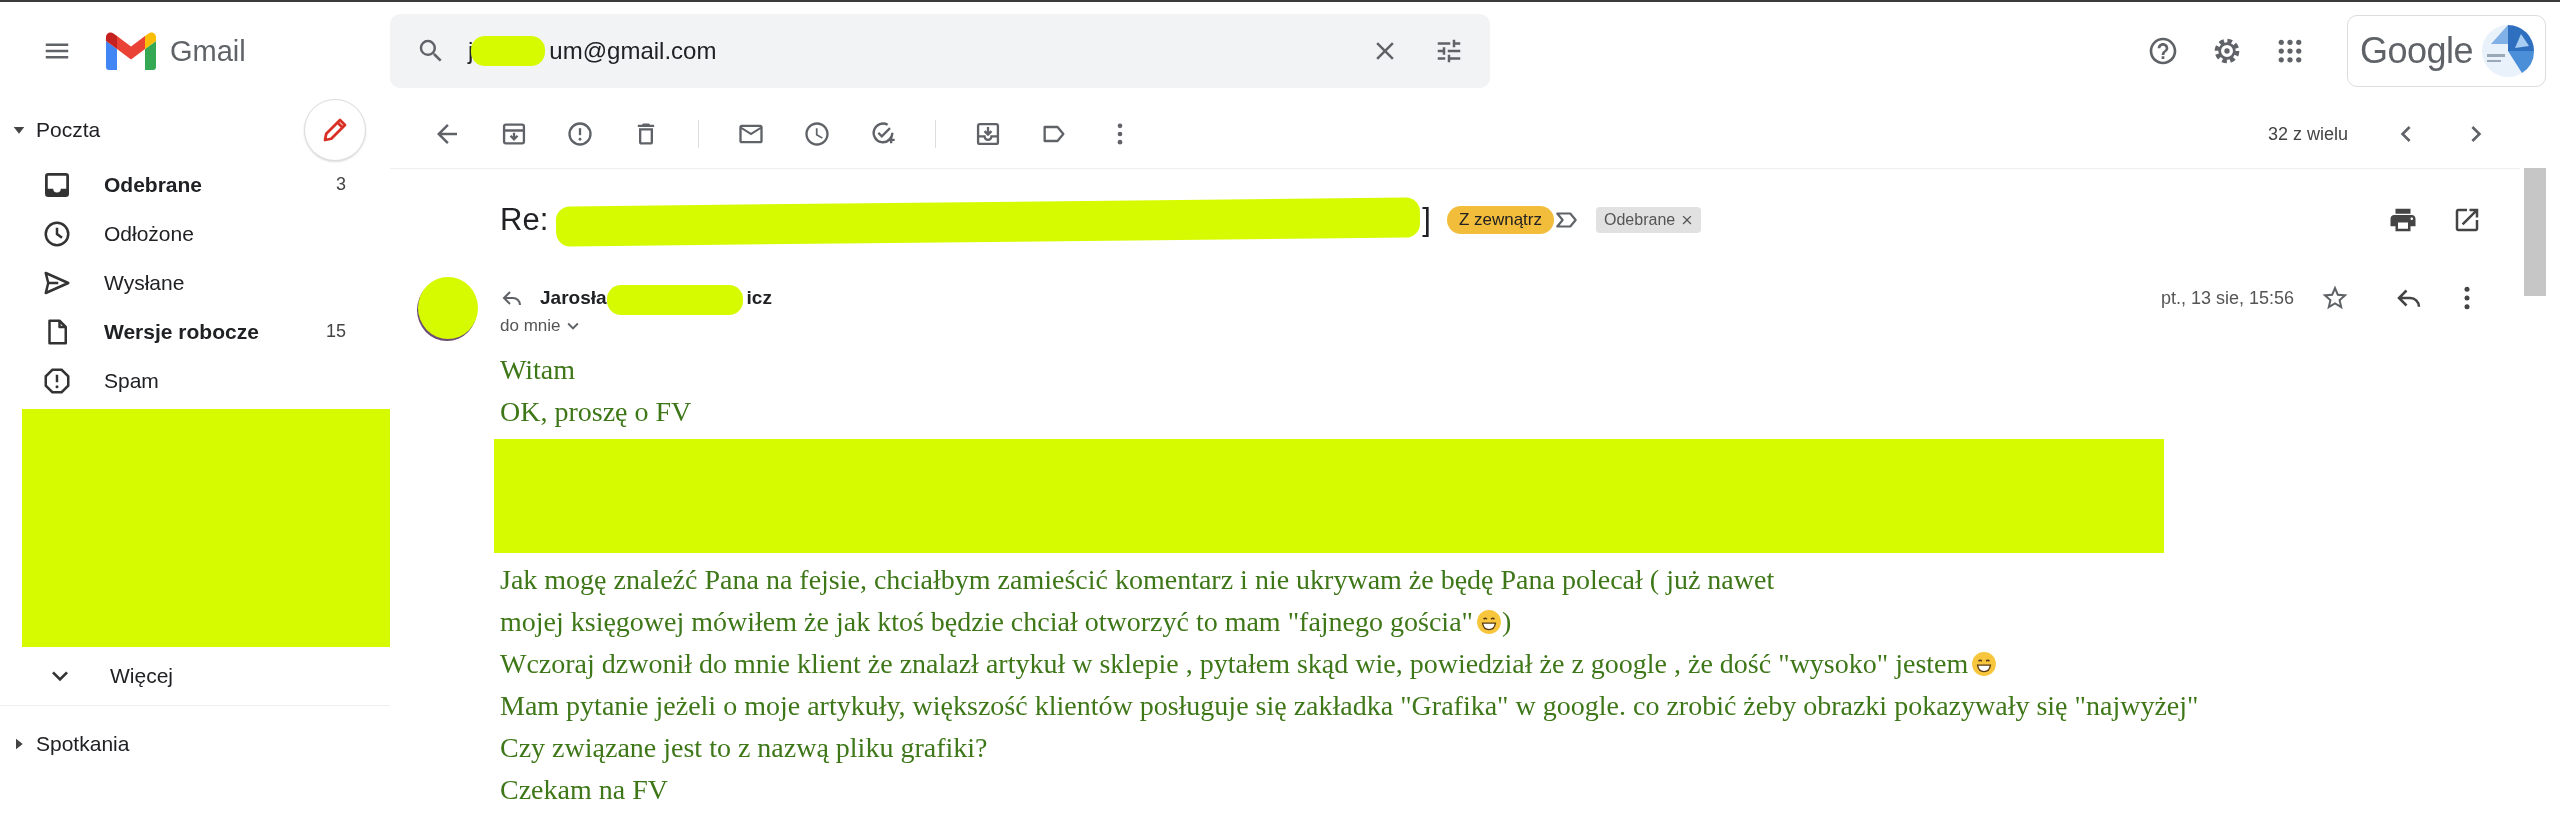 This screenshot has height=827, width=2560. What do you see at coordinates (68, 130) in the screenshot?
I see `section-title: Poczta` at bounding box center [68, 130].